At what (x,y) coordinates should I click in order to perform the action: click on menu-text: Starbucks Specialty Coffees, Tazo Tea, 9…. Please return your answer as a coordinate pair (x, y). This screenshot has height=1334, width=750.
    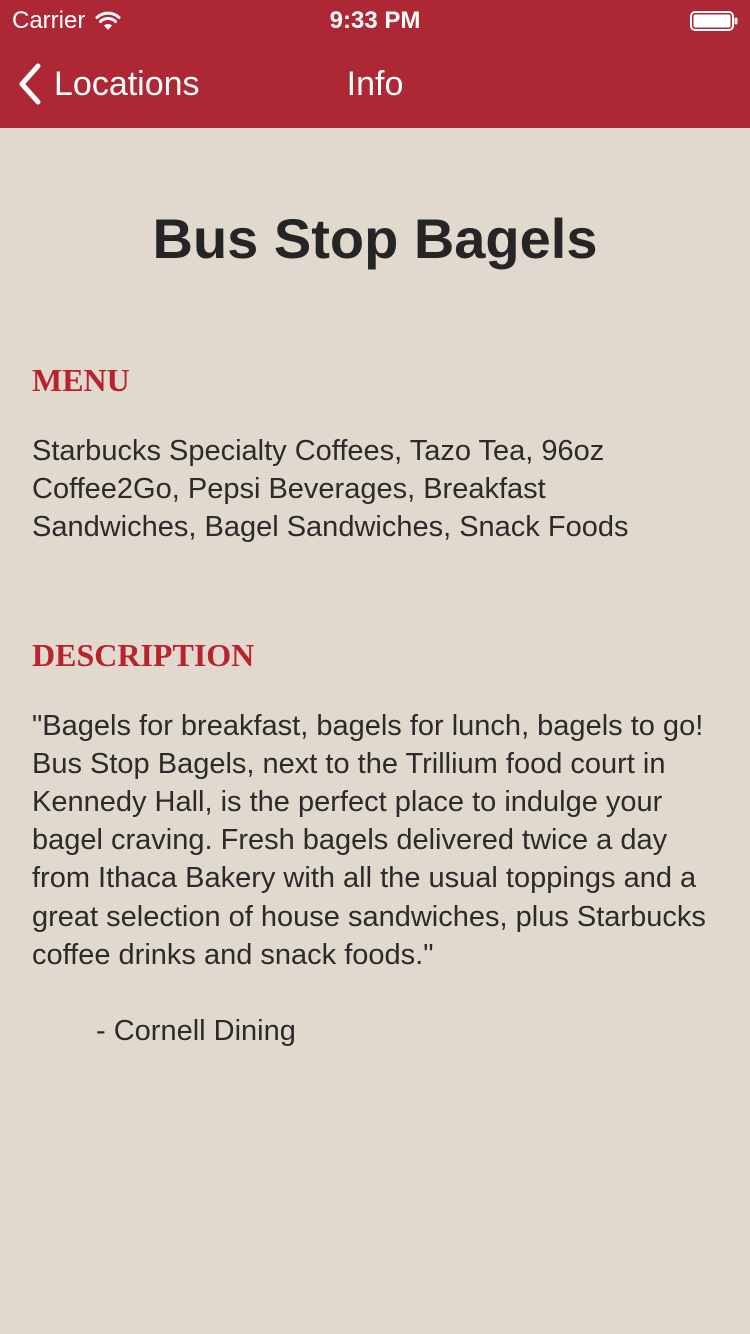
    Looking at the image, I should click on (330, 489).